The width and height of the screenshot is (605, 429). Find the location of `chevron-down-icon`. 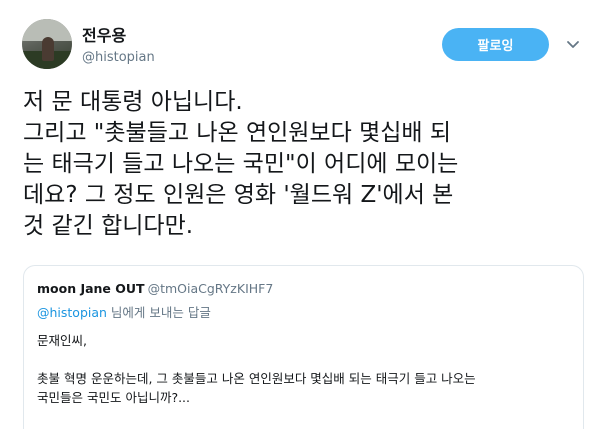

chevron-down-icon is located at coordinates (573, 45).